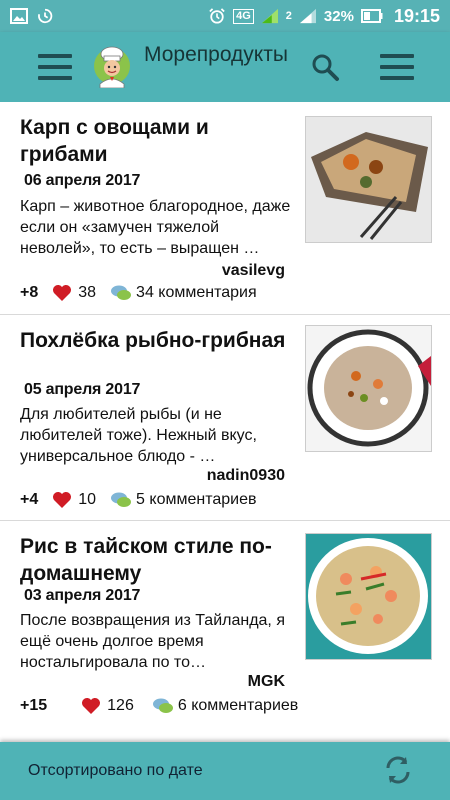 The width and height of the screenshot is (450, 800). What do you see at coordinates (29, 292) in the screenshot?
I see `recipe-score: +8` at bounding box center [29, 292].